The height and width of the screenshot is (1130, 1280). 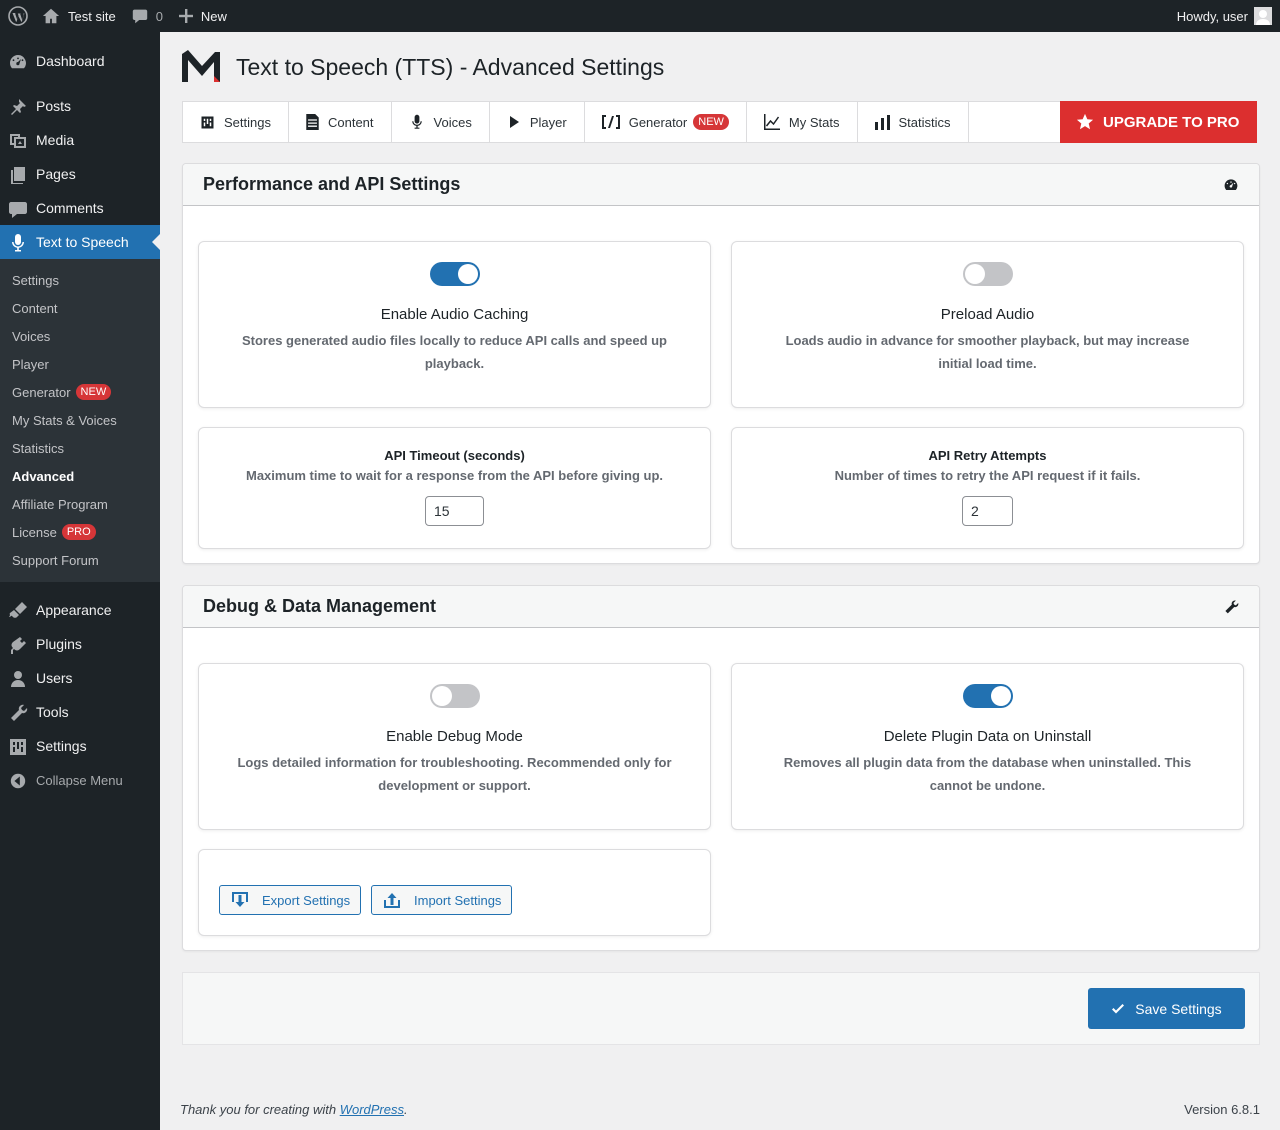 I want to click on home-icon, so click(x=51, y=16).